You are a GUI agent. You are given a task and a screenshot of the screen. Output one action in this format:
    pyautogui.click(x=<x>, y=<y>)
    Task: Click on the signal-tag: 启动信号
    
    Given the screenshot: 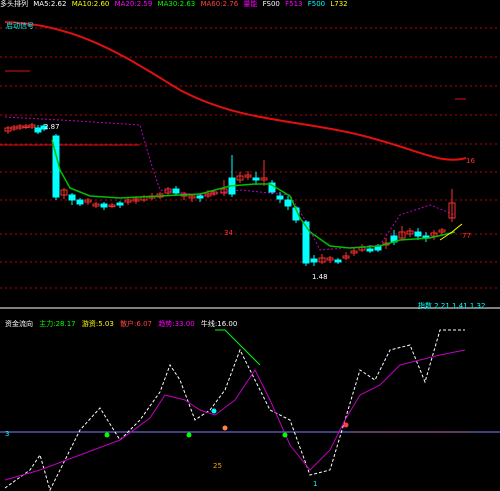 What is the action you would take?
    pyautogui.click(x=20, y=26)
    